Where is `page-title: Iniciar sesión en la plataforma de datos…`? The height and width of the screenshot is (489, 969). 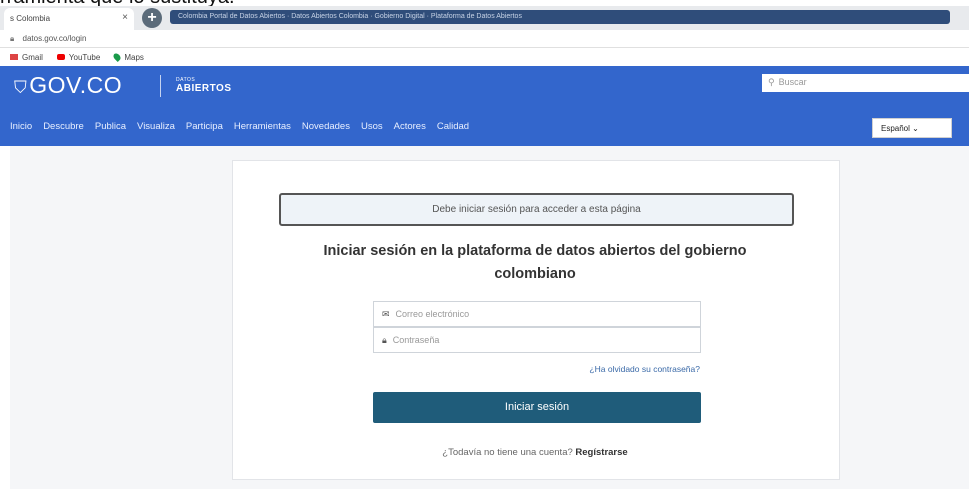
page-title: Iniciar sesión en la plataforma de datos… is located at coordinates (535, 262).